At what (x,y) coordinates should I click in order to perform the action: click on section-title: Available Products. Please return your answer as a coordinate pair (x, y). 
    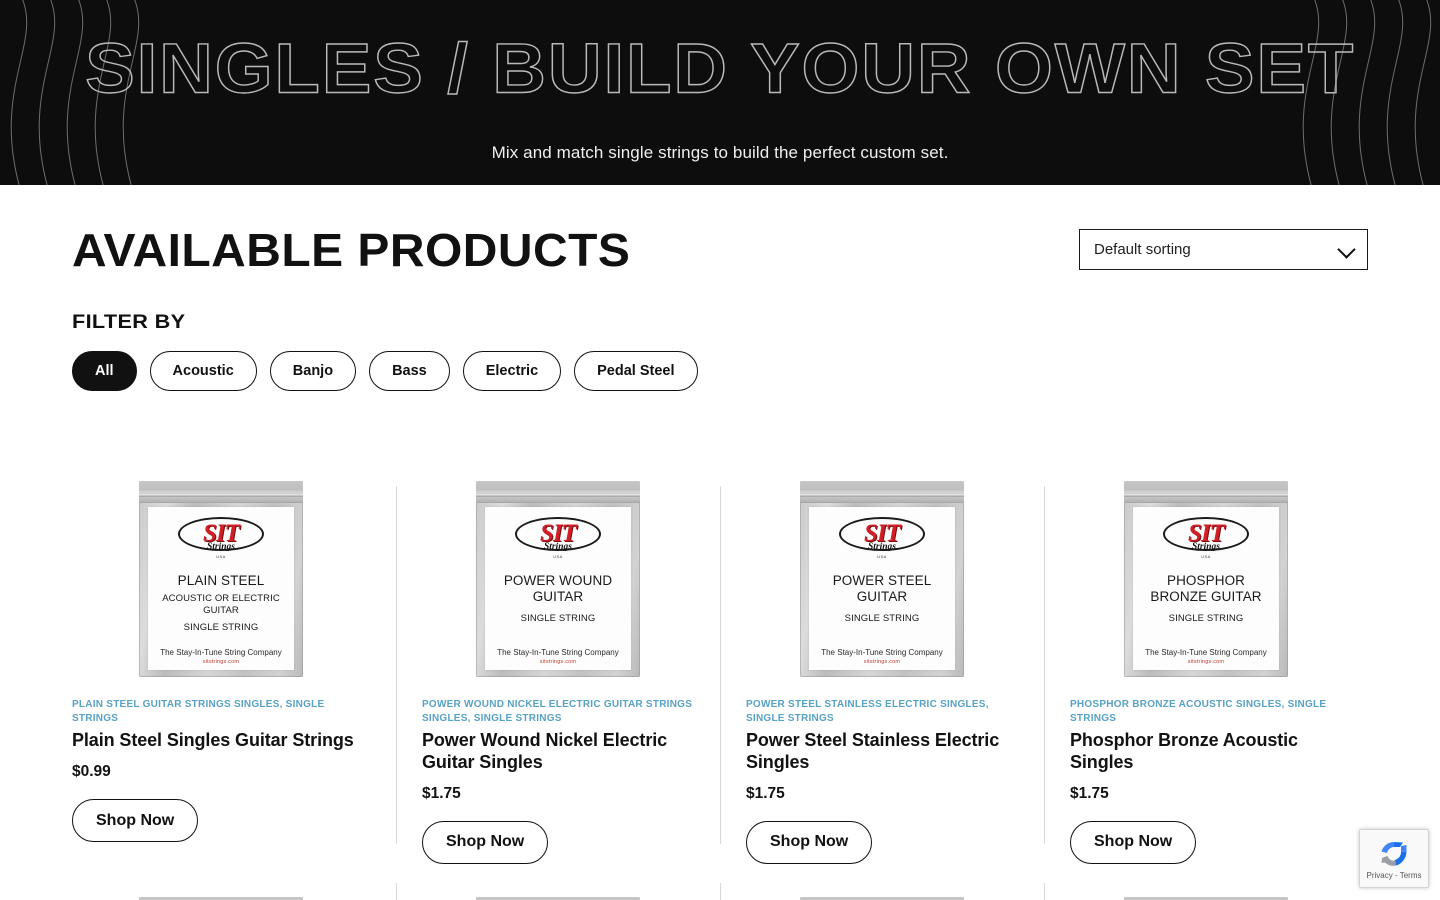
    Looking at the image, I should click on (351, 250).